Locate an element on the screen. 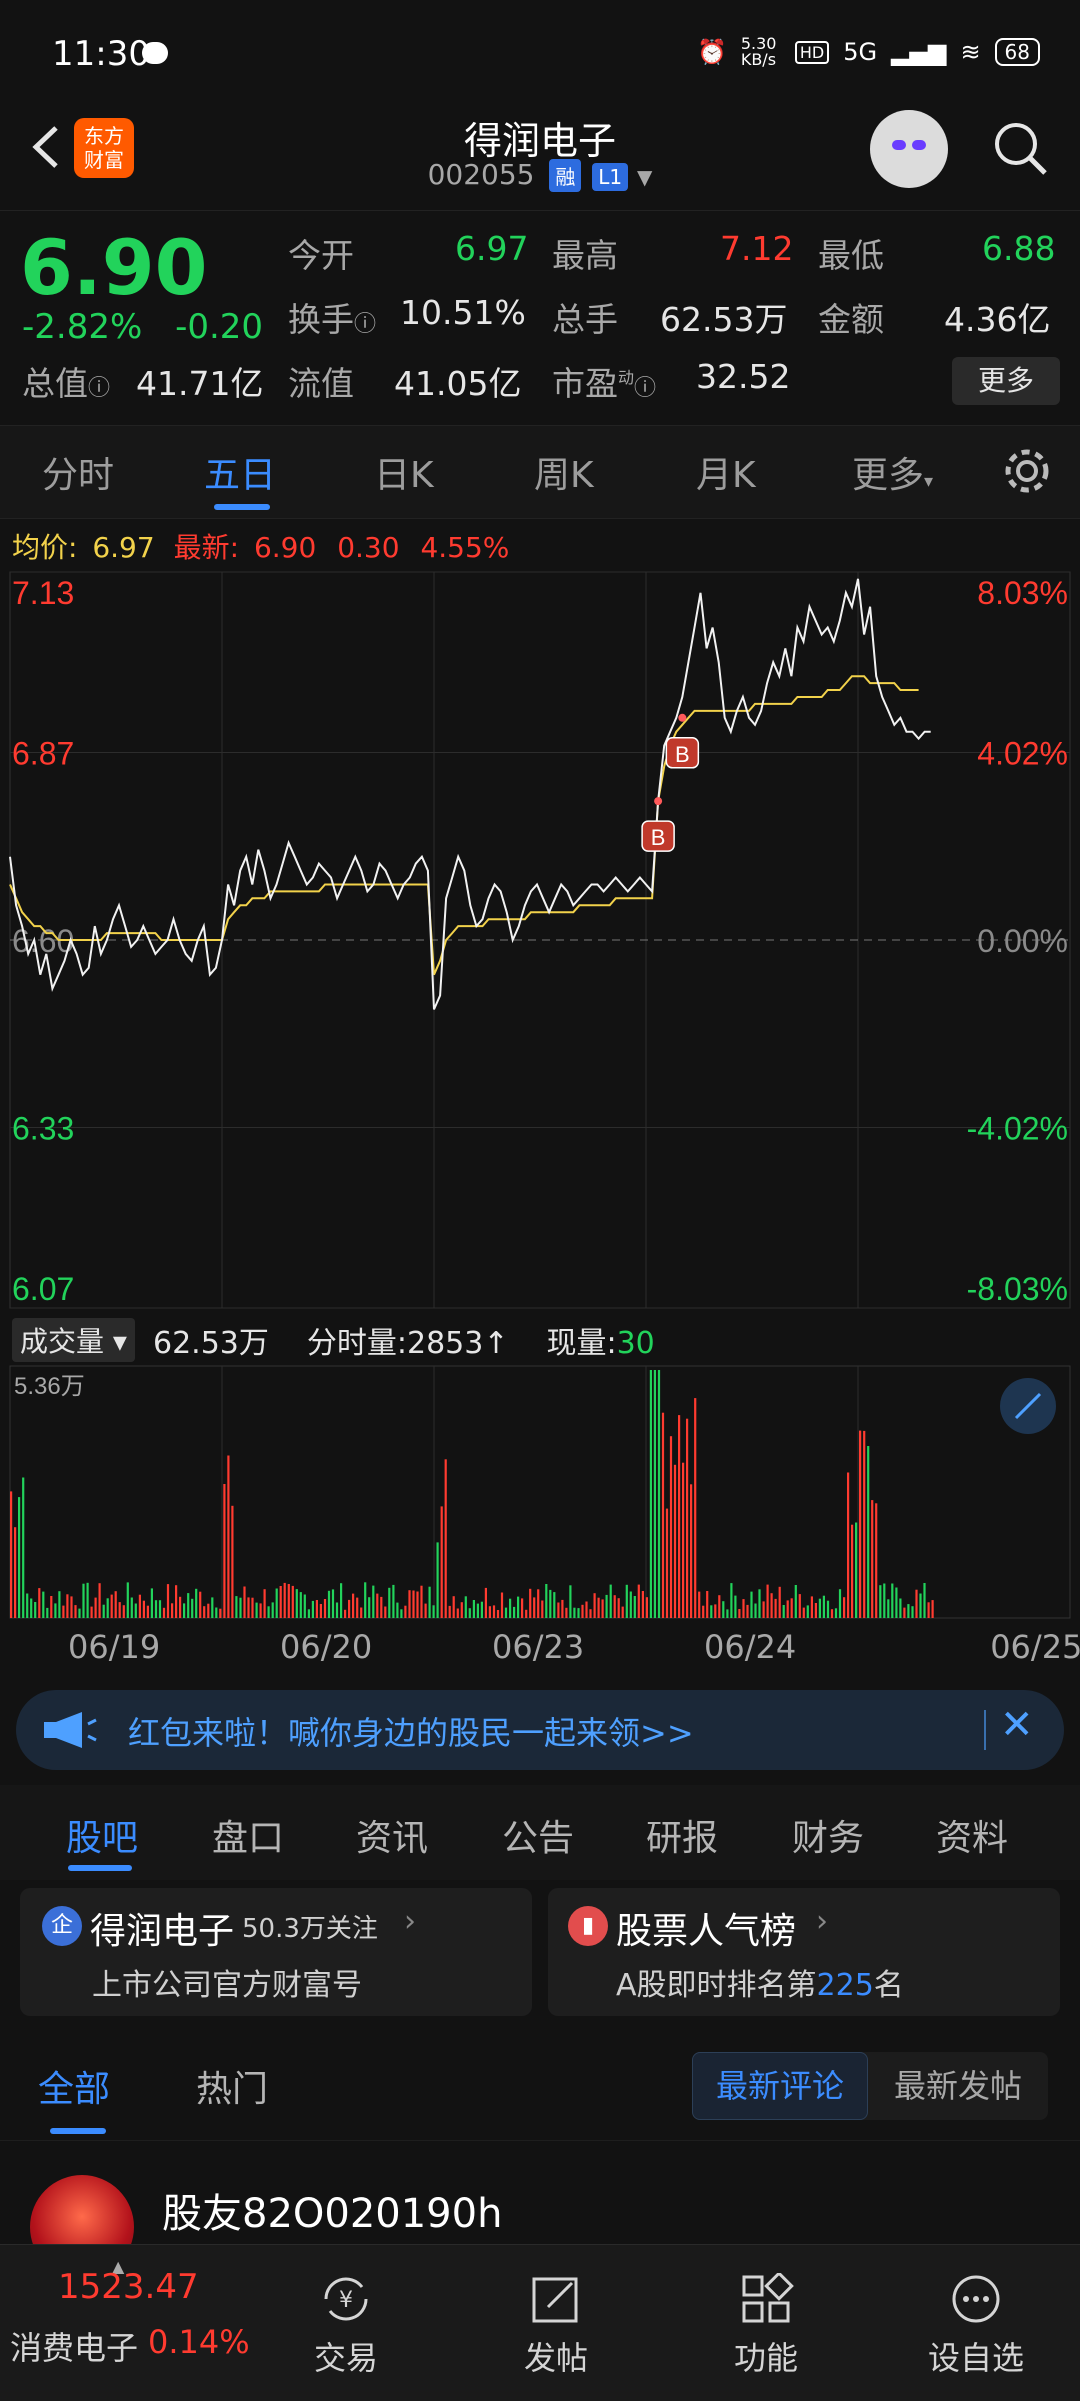 This screenshot has width=1080, height=2401. filter-all: 全部 is located at coordinates (74, 2086).